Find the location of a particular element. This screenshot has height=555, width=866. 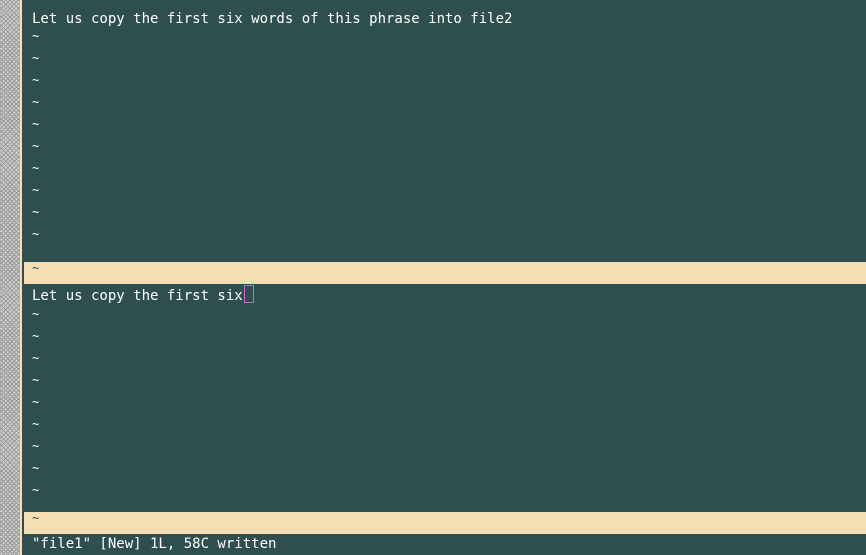

text-cursor is located at coordinates (248, 294).